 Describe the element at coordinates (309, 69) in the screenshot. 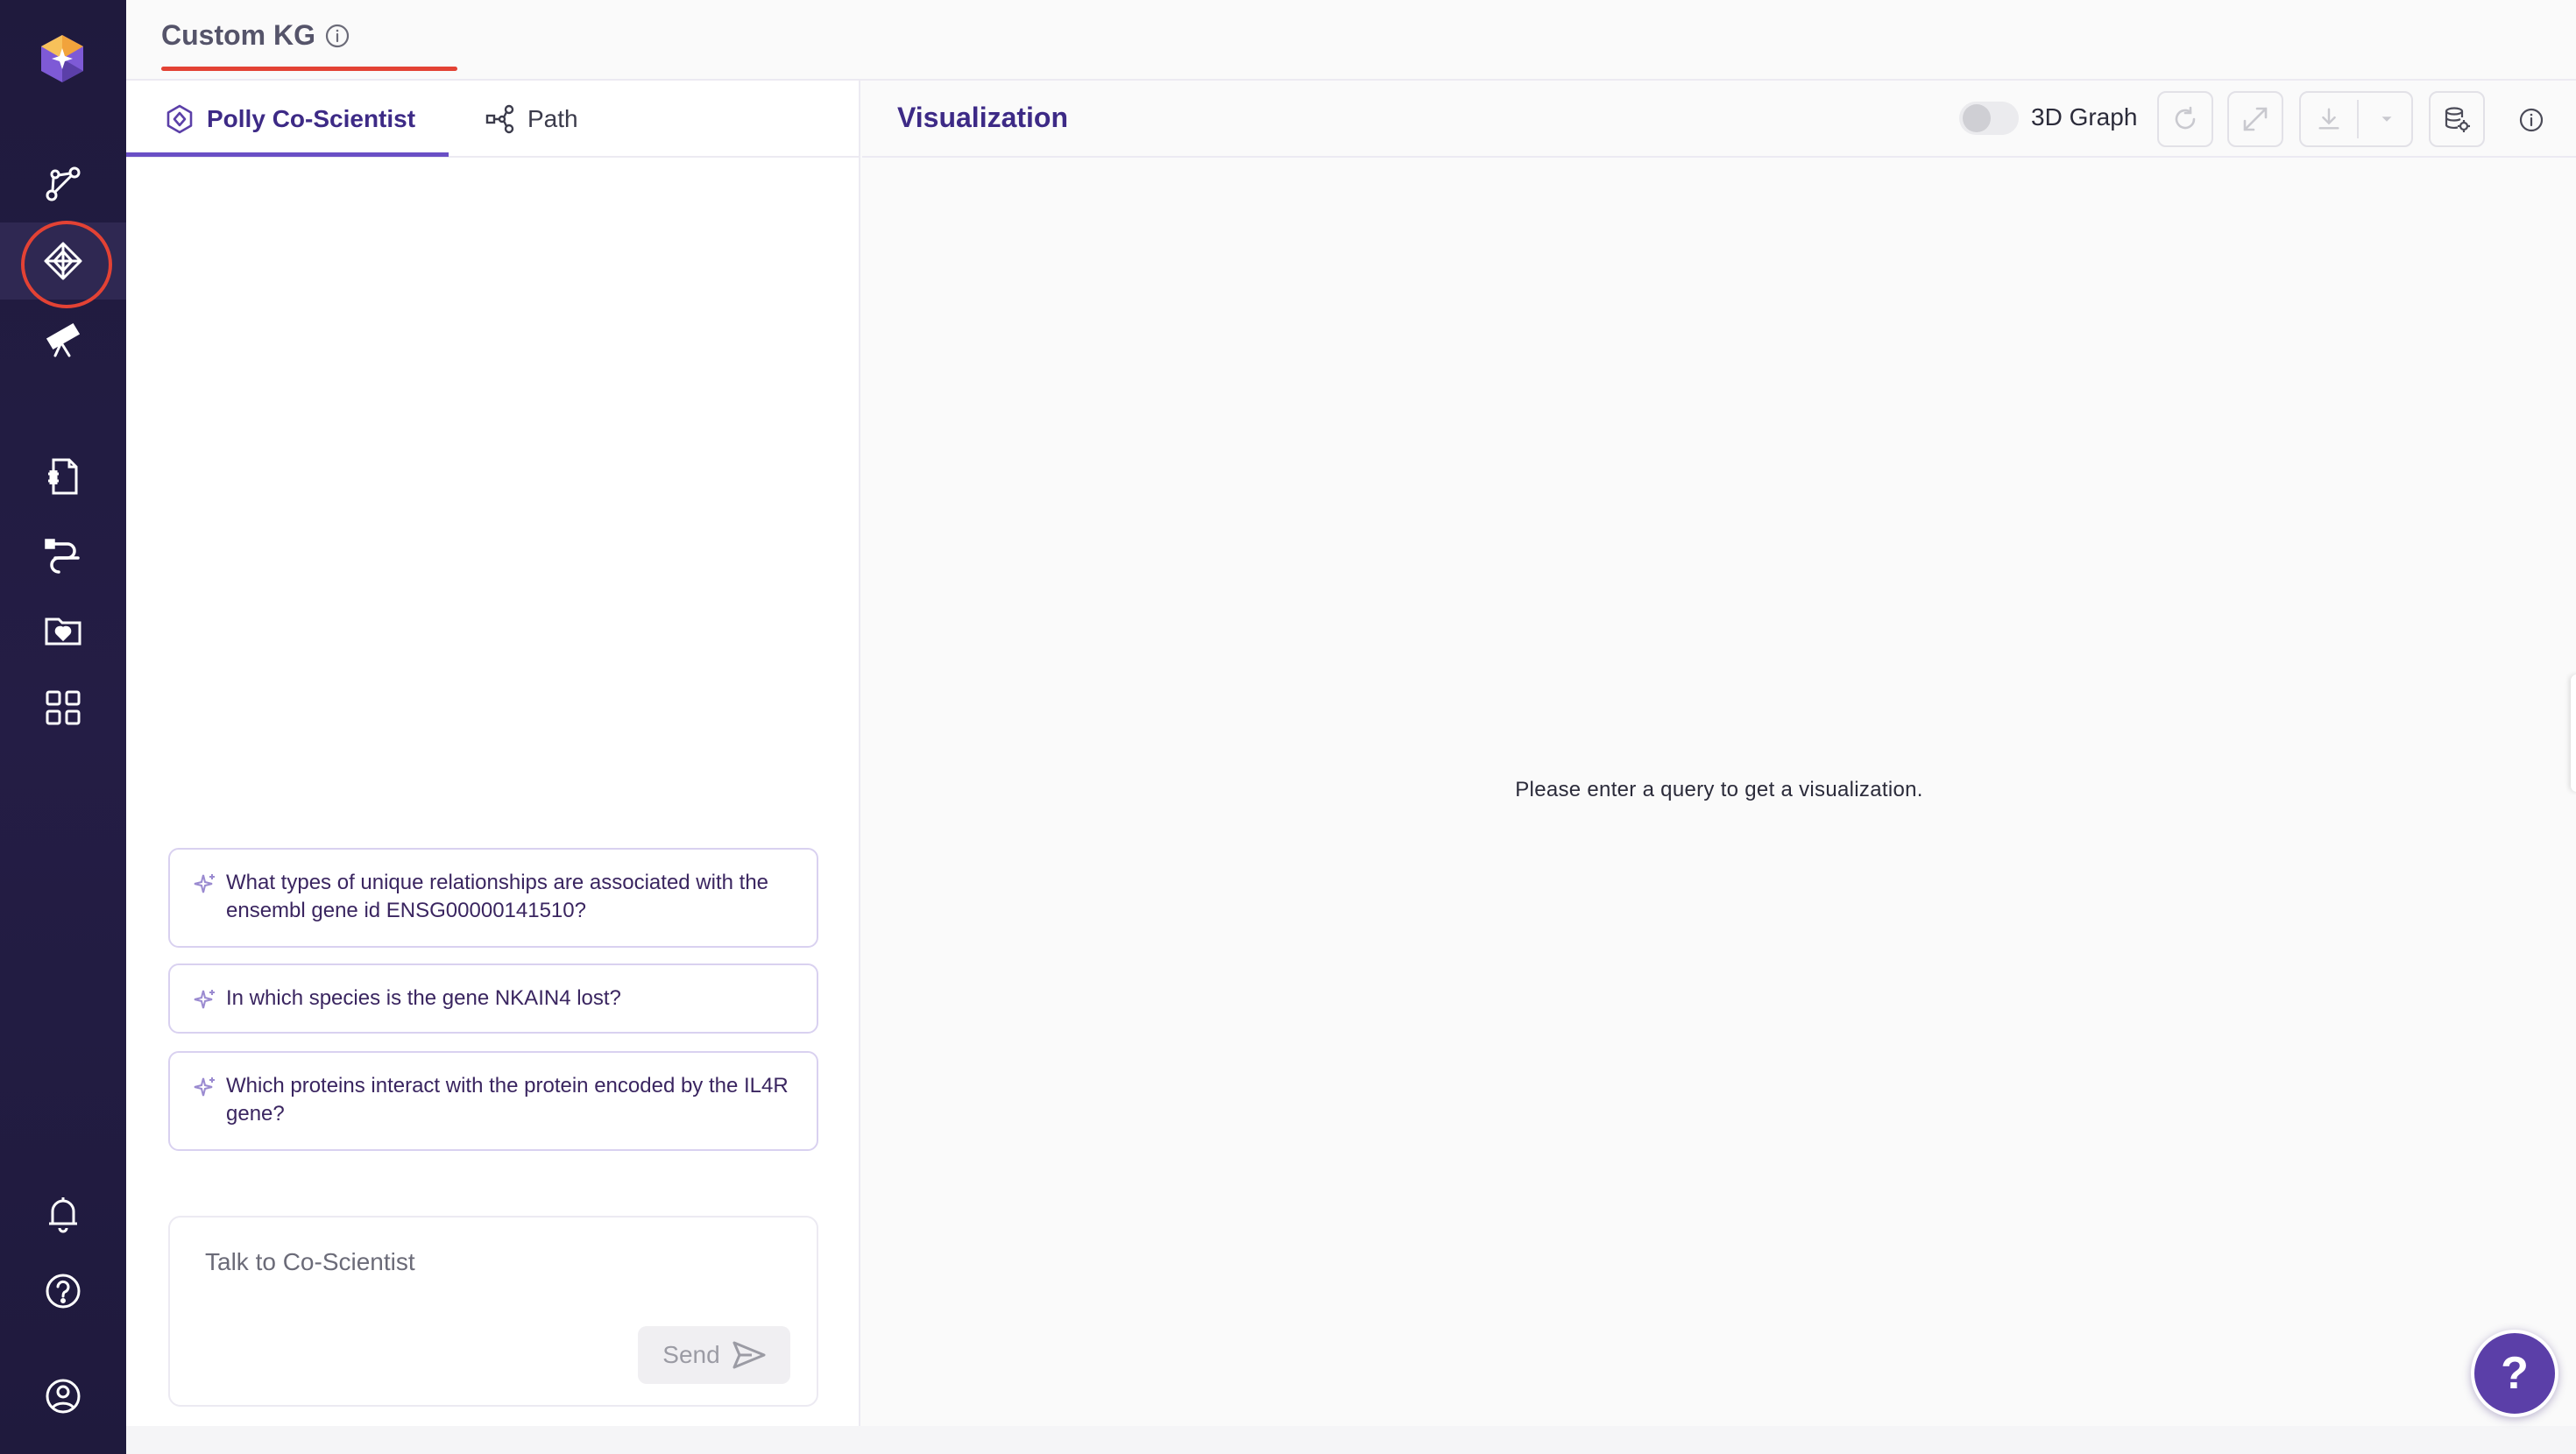

I see `title-underline` at that location.